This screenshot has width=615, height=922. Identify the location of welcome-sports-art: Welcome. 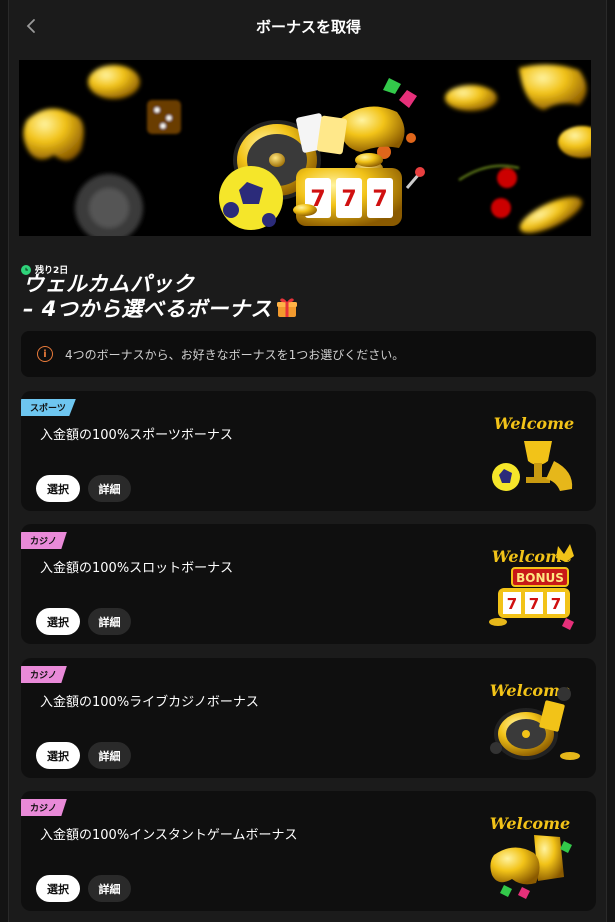
(533, 452).